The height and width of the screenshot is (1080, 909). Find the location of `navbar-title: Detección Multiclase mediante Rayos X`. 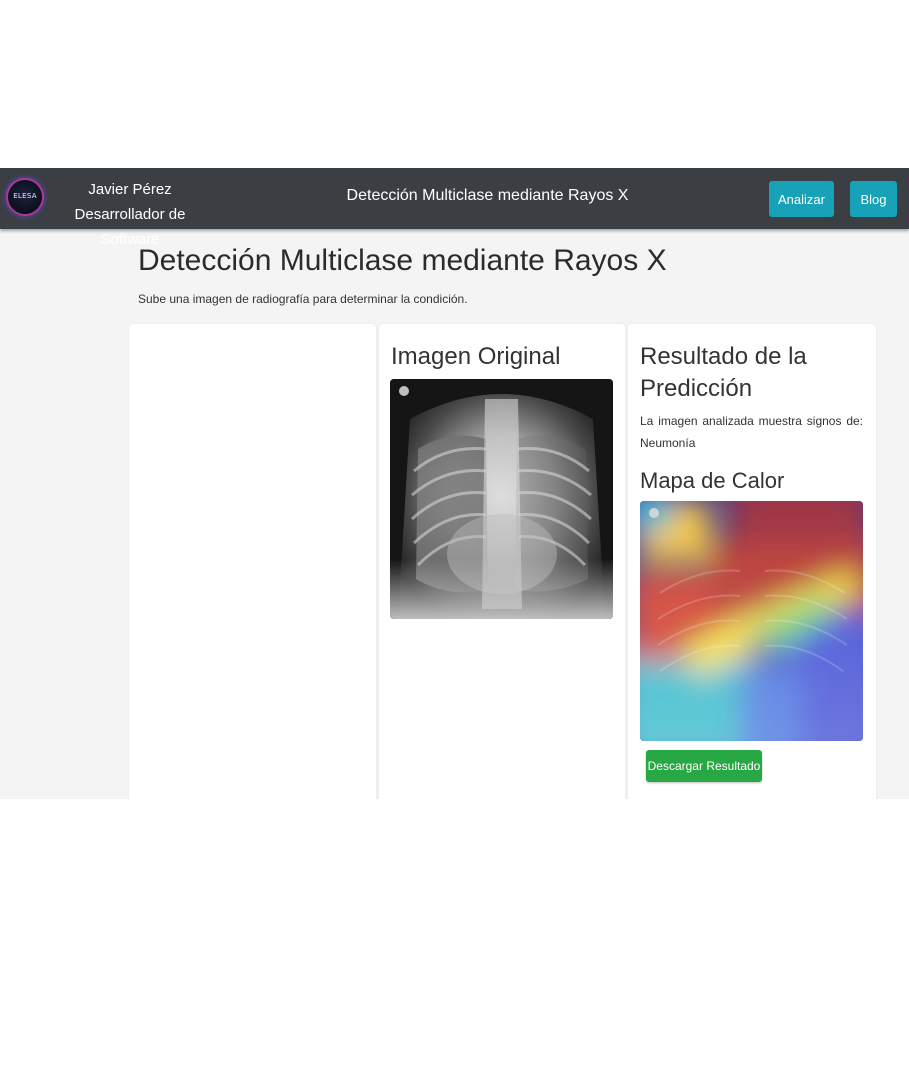

navbar-title: Detección Multiclase mediante Rayos X is located at coordinates (487, 195).